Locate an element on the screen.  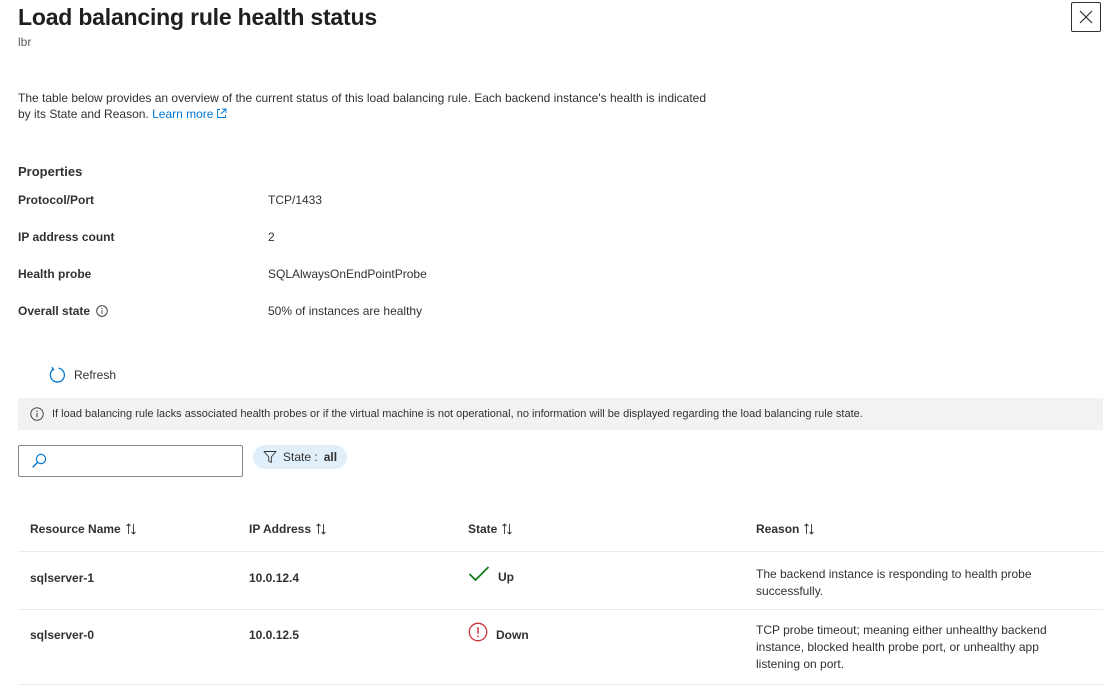
cell-state: Up is located at coordinates (491, 574).